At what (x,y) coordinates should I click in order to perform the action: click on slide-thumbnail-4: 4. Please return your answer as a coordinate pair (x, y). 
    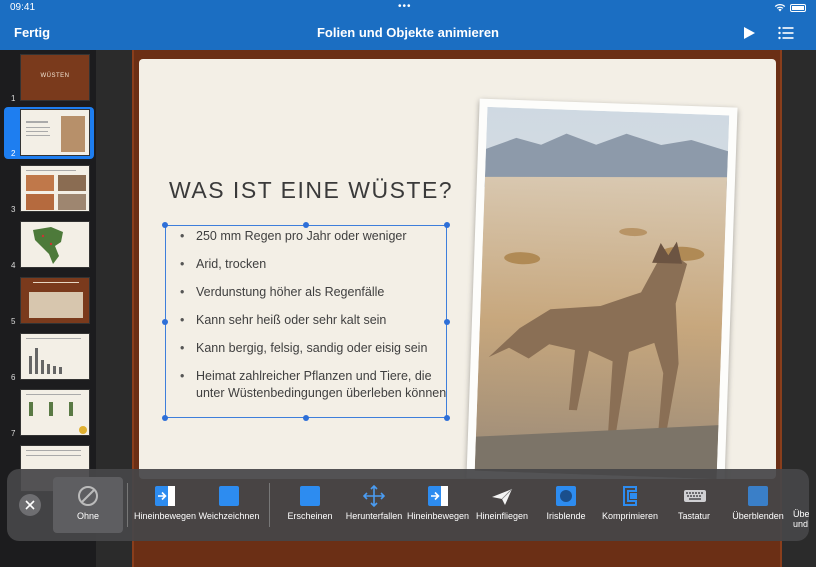
    Looking at the image, I should click on (49, 245).